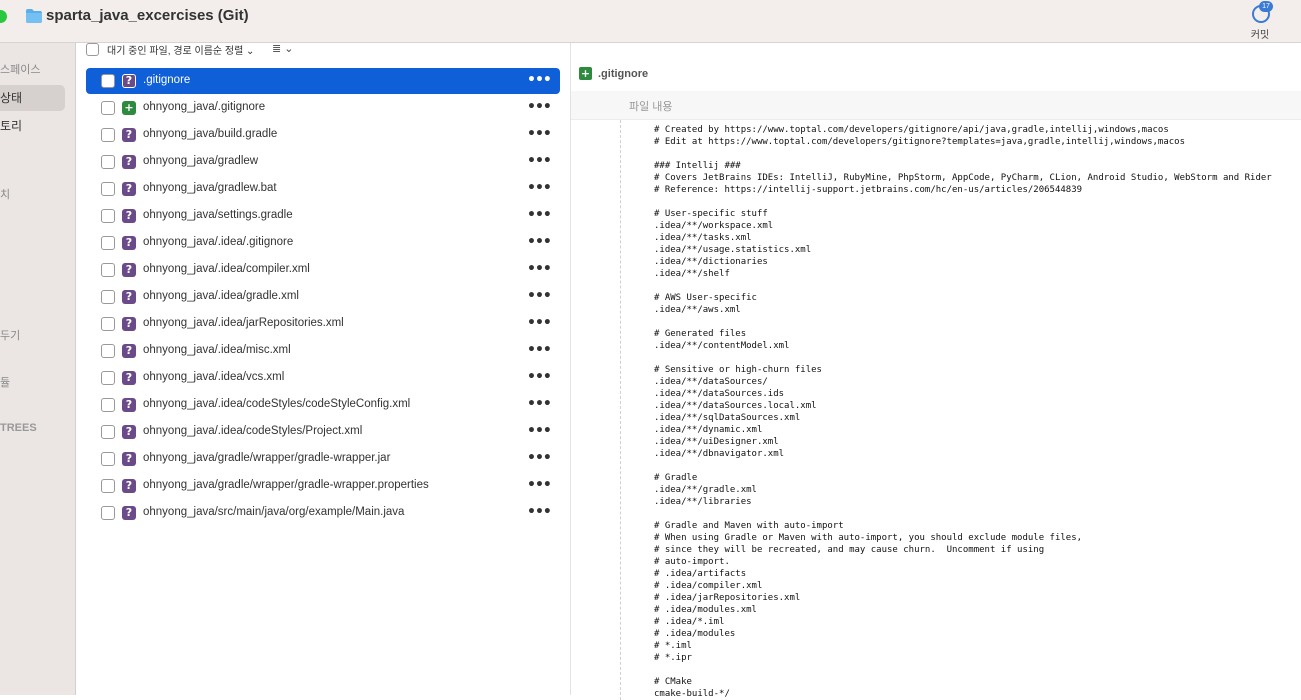  Describe the element at coordinates (692, 274) in the screenshot. I see `code-line: .idea/**/shelf` at that location.